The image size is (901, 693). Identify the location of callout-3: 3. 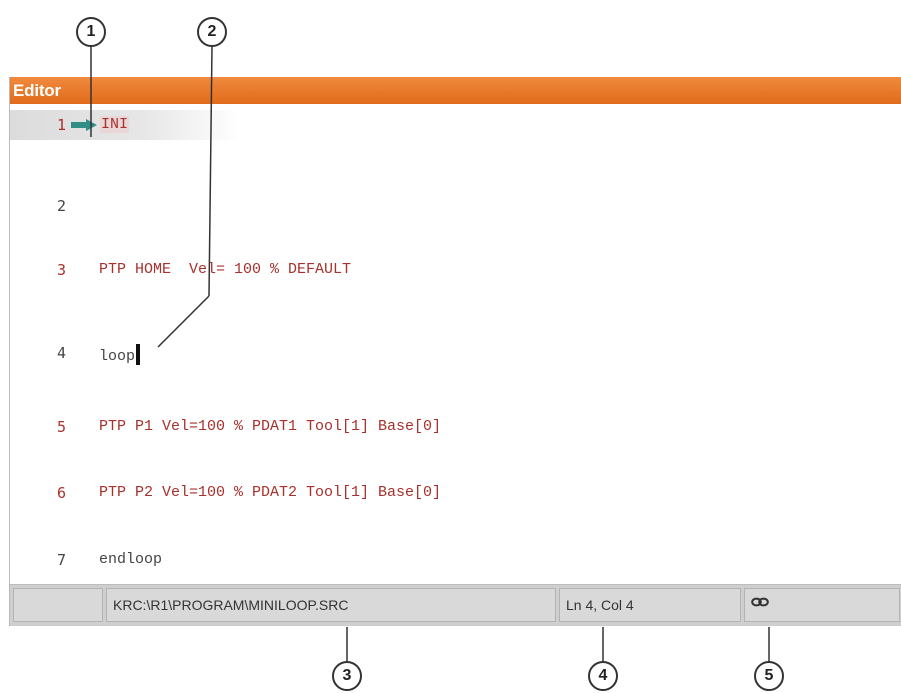
(347, 676).